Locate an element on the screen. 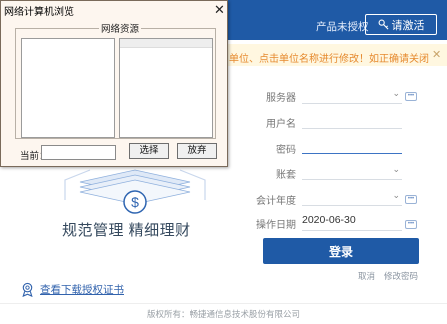 This screenshot has height=324, width=447. close-icon: ✕ is located at coordinates (219, 10).